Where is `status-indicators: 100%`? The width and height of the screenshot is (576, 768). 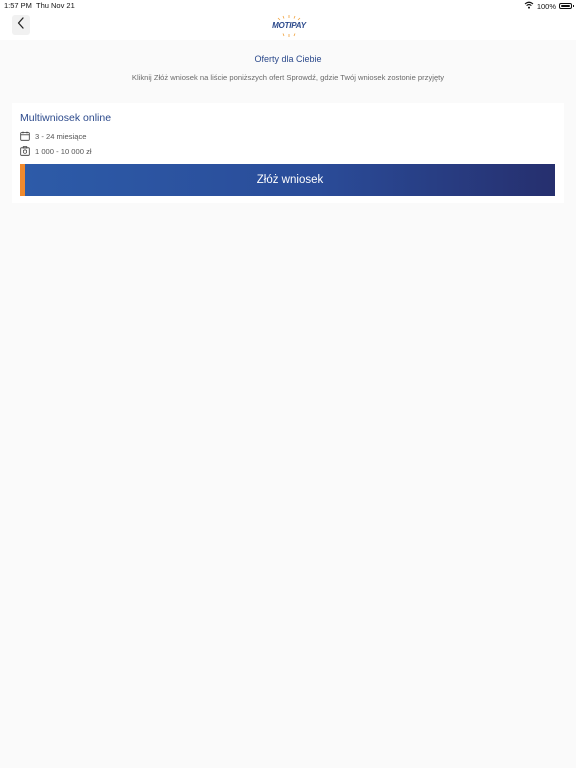 status-indicators: 100% is located at coordinates (549, 6).